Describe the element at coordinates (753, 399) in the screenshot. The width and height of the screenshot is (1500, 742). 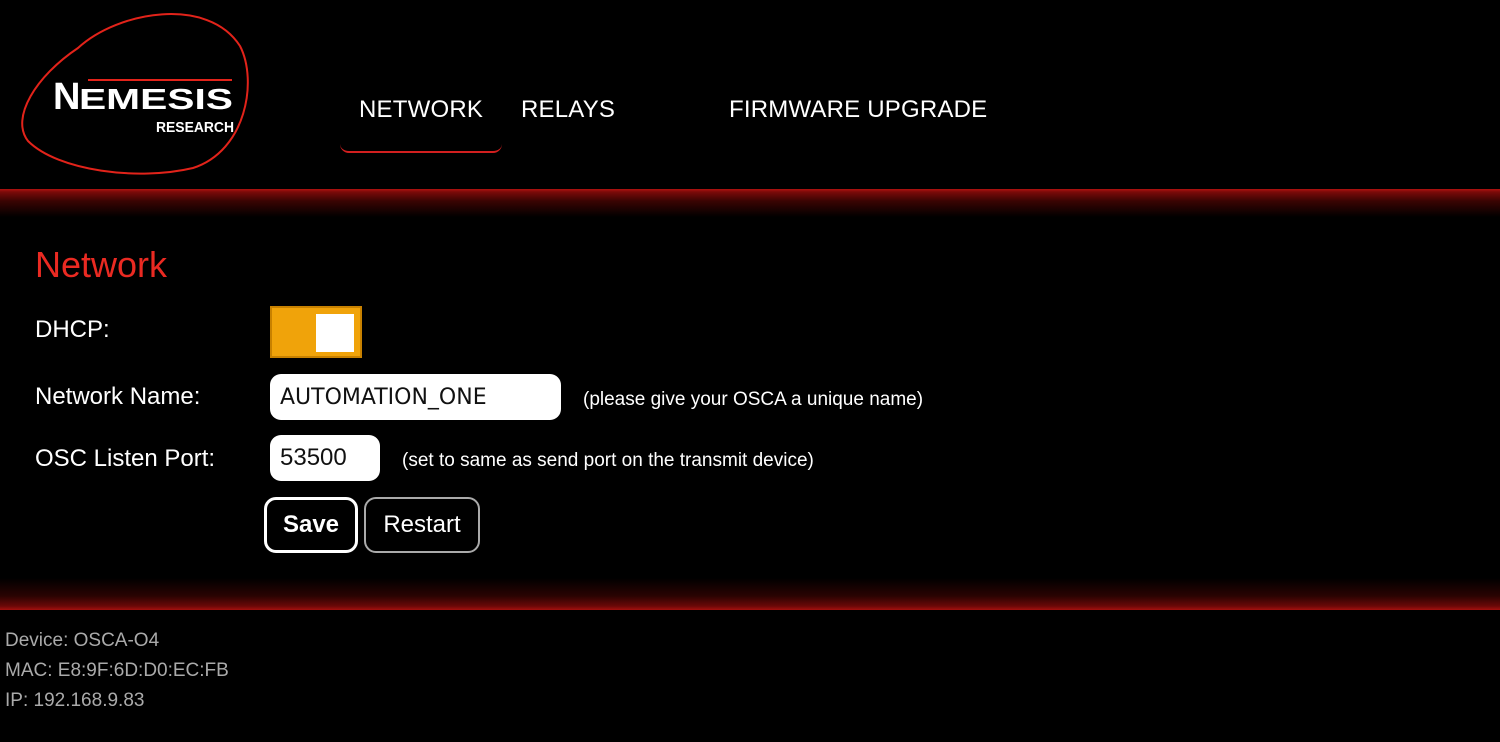
I see `network-name-hint: (please give your OSCA a unique name)` at that location.